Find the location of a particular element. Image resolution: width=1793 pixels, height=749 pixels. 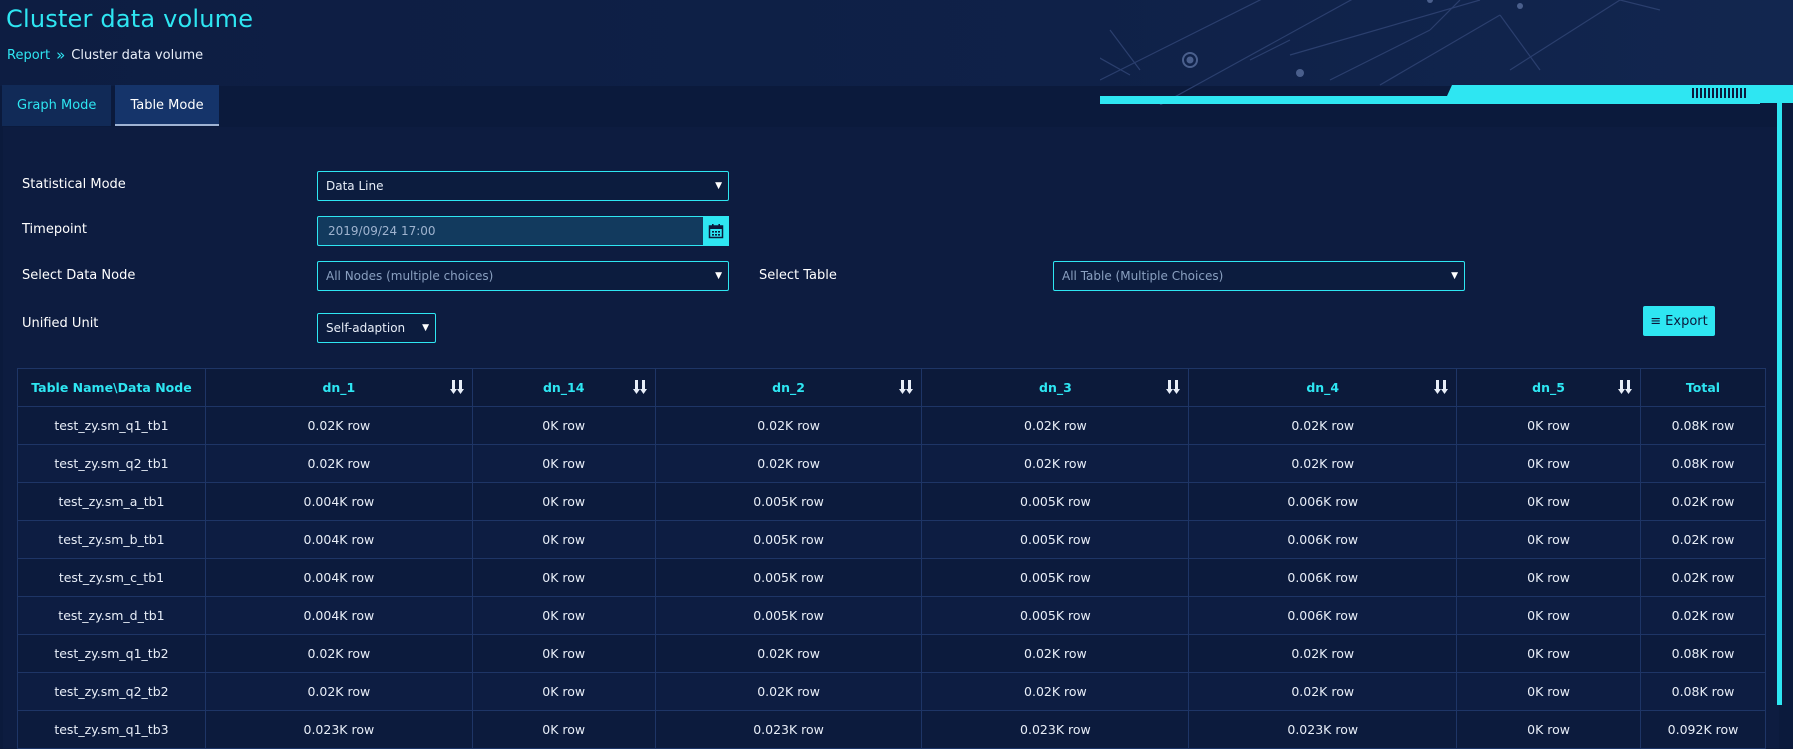

table-select: All Table (Multiple Choices) ▼ is located at coordinates (1259, 276).